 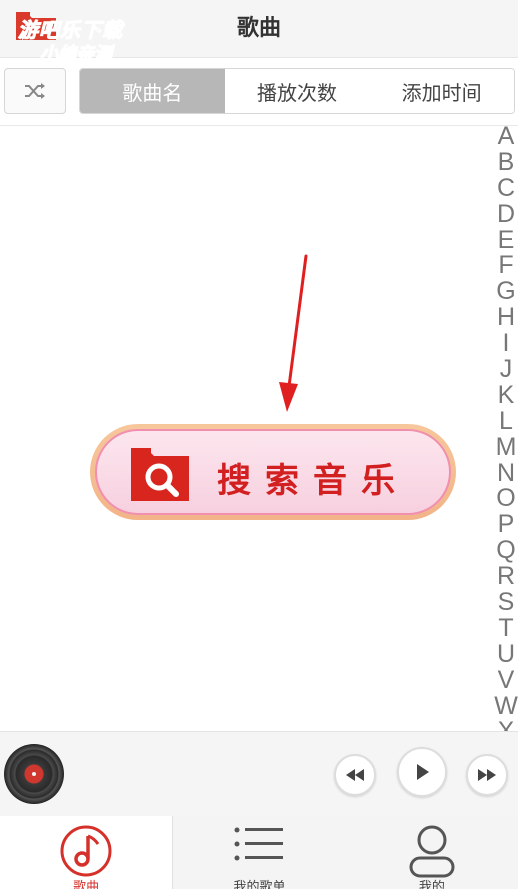 I want to click on tab-song-name: 歌曲名, so click(x=152, y=91).